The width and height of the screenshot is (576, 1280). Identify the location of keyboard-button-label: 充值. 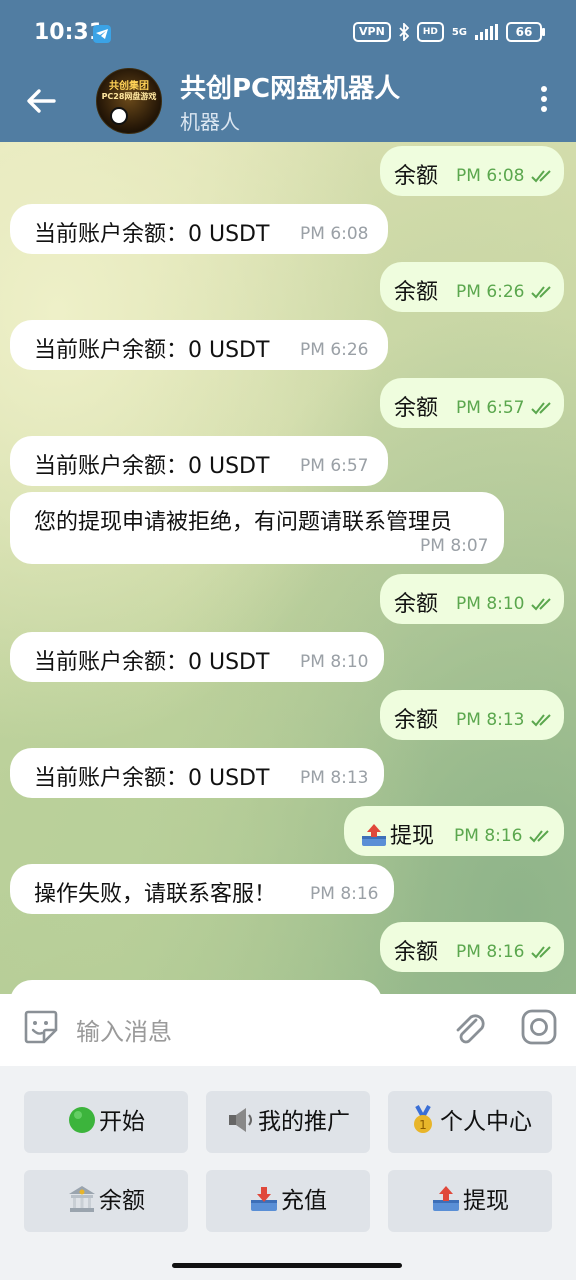
(304, 1201).